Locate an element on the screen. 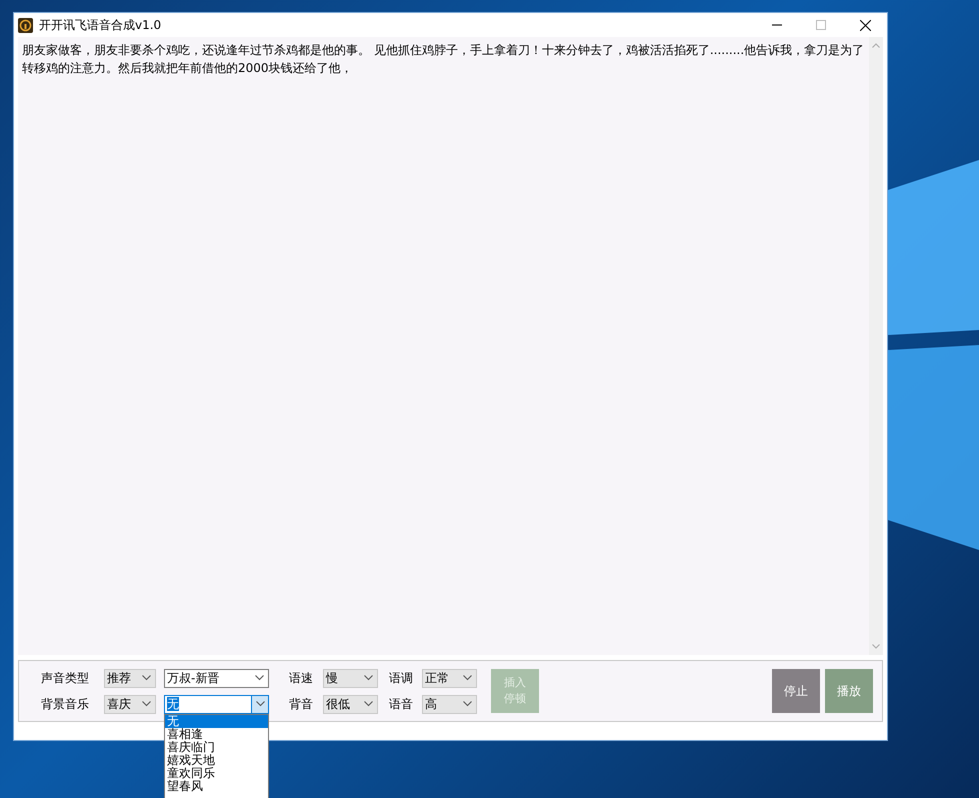 Image resolution: width=979 pixels, height=798 pixels. field-label: 语音 is located at coordinates (401, 704).